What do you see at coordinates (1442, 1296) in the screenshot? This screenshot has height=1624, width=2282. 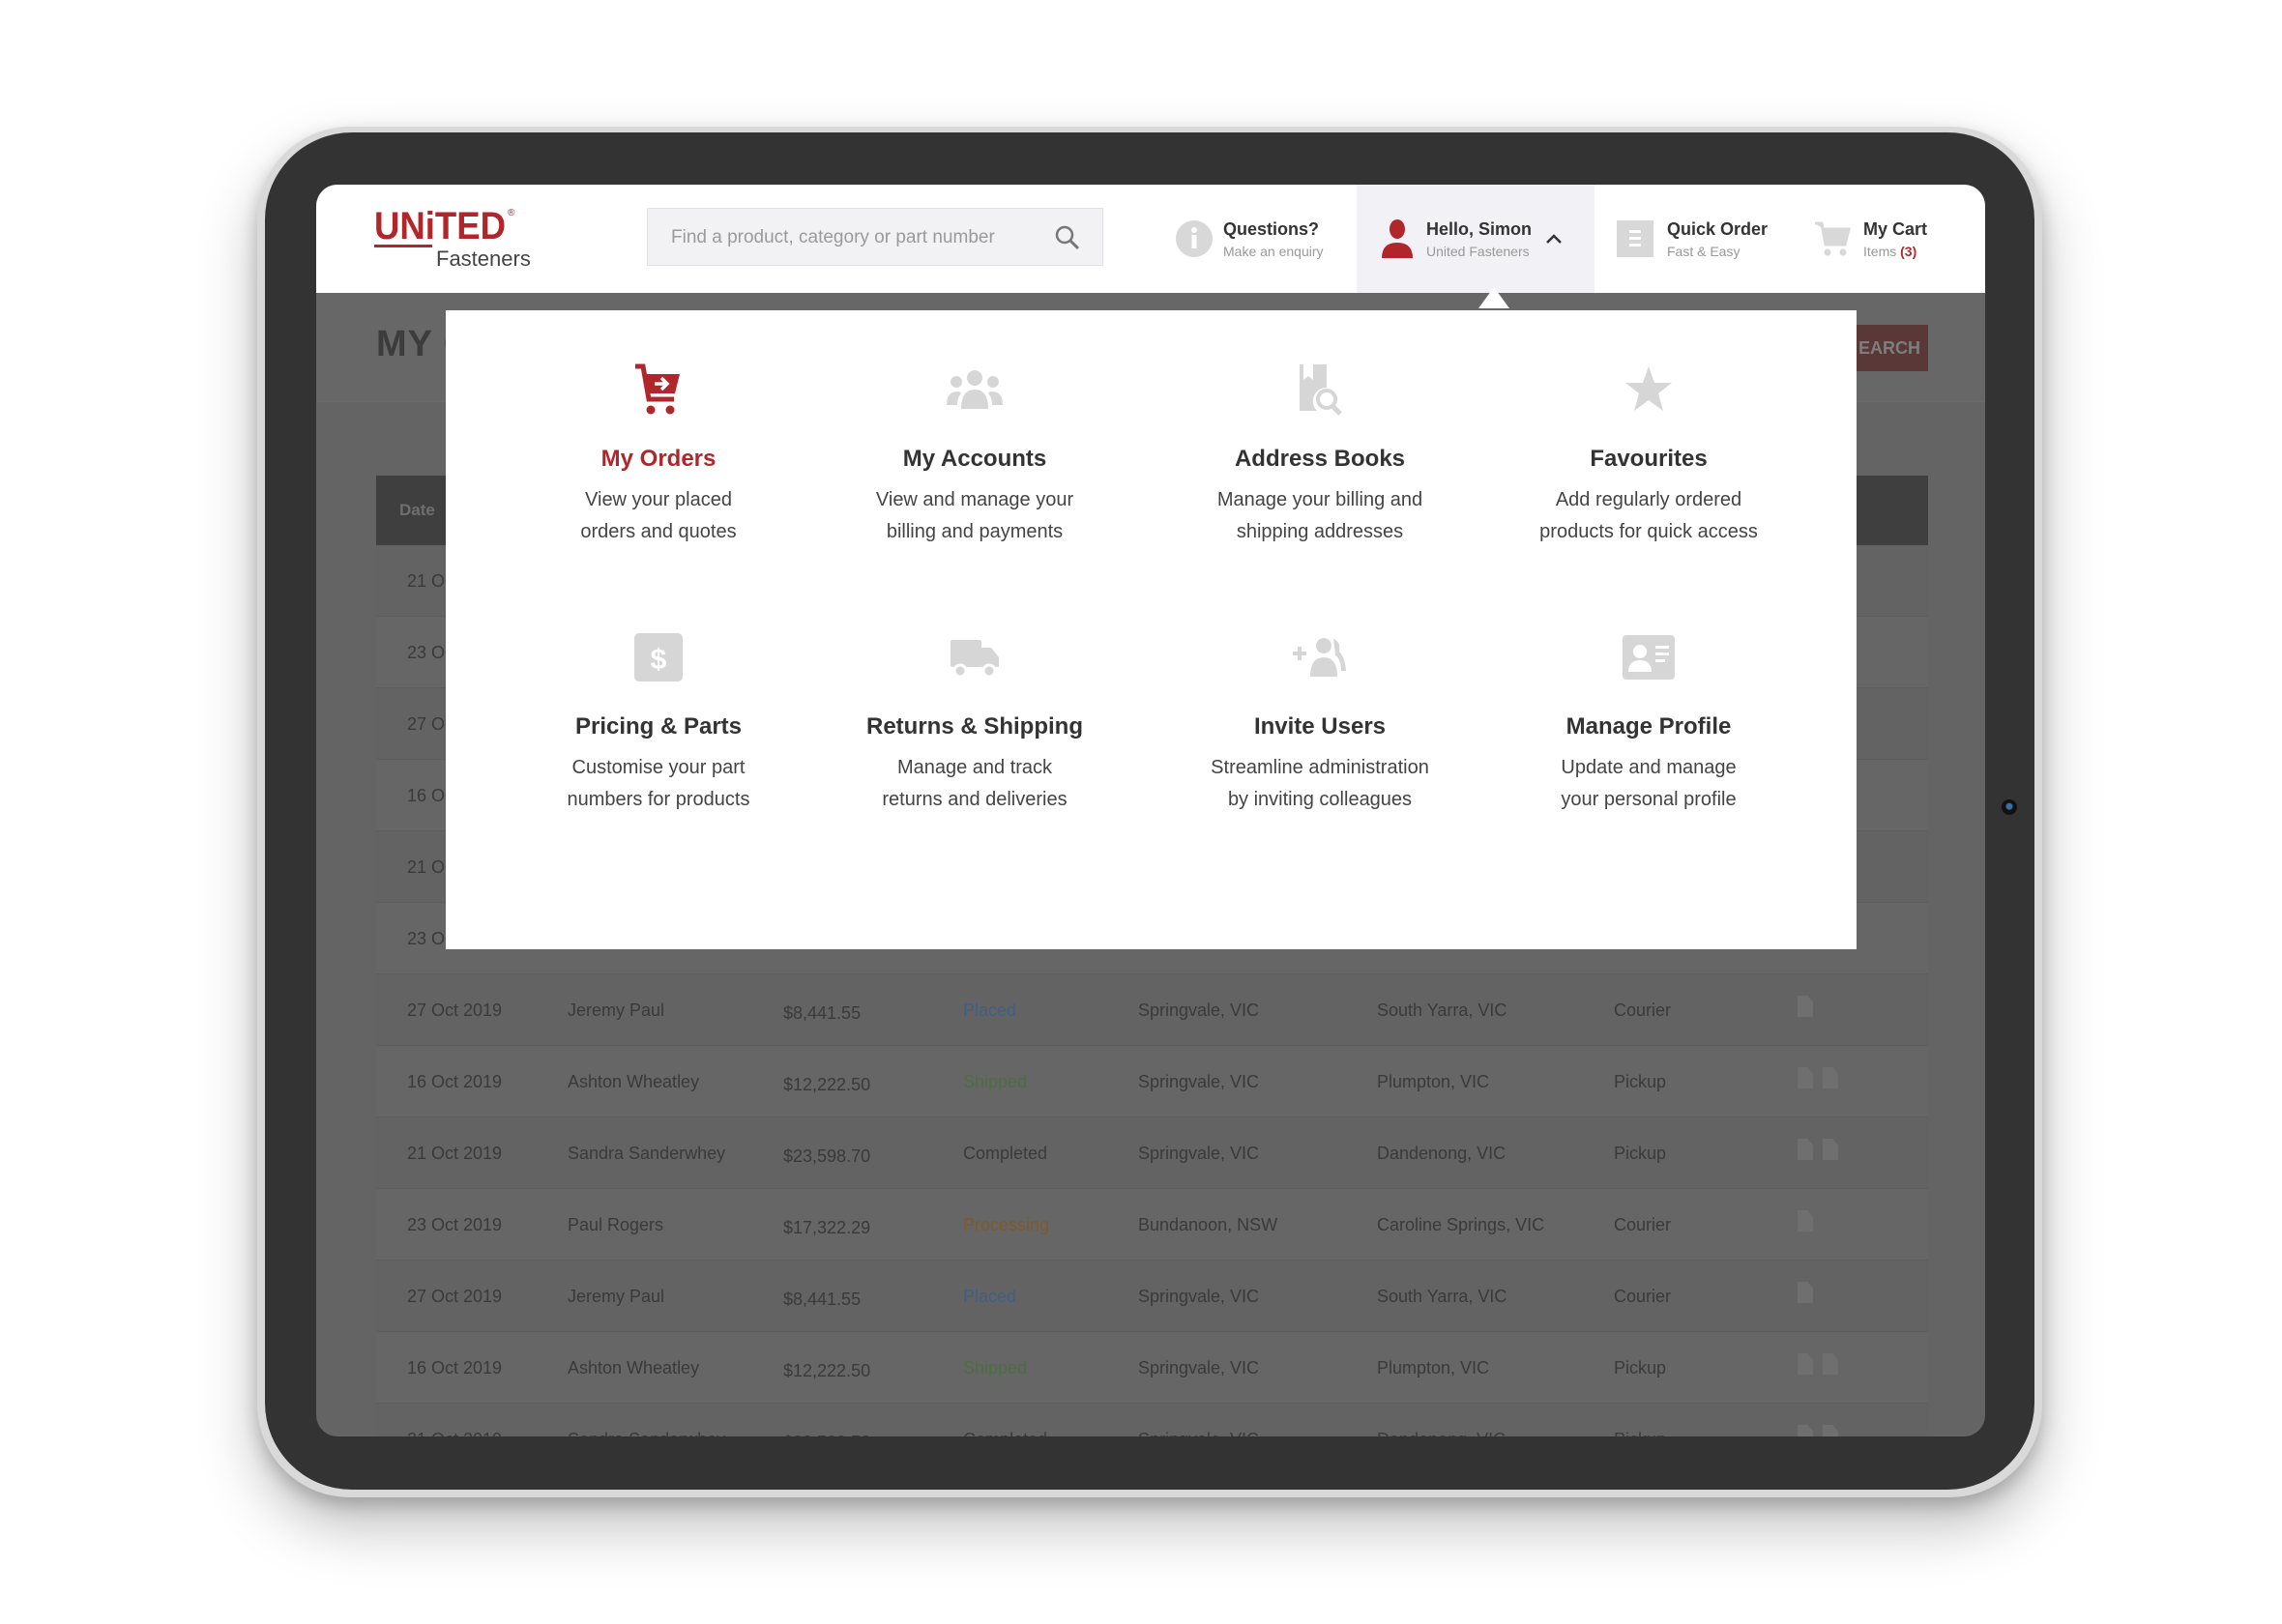 I see `row-to: South Yarra, VIC` at bounding box center [1442, 1296].